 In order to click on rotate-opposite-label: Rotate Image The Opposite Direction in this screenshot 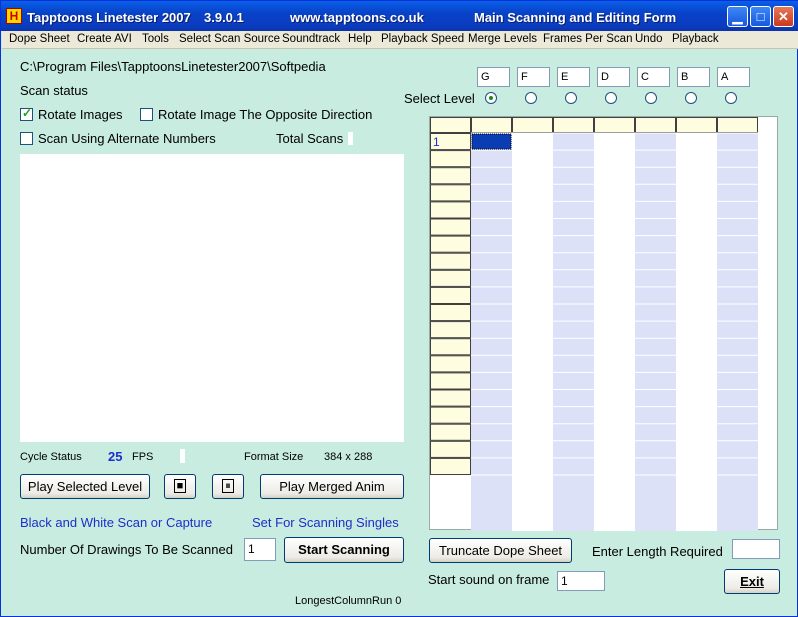, I will do `click(265, 114)`.